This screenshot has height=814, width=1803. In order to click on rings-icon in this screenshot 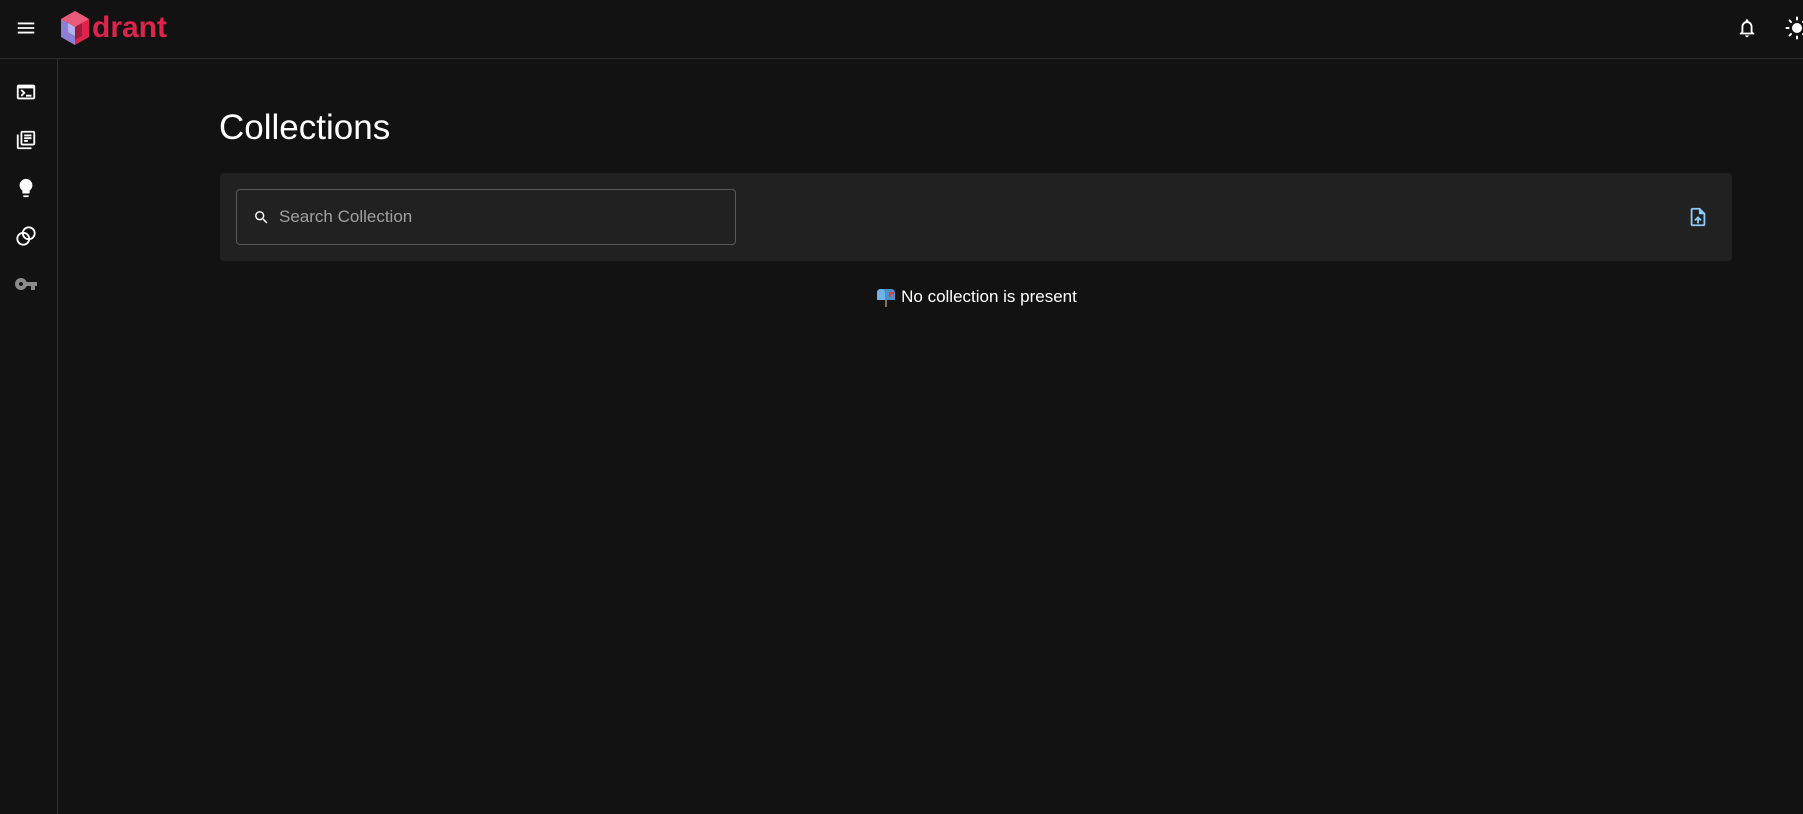, I will do `click(26, 236)`.